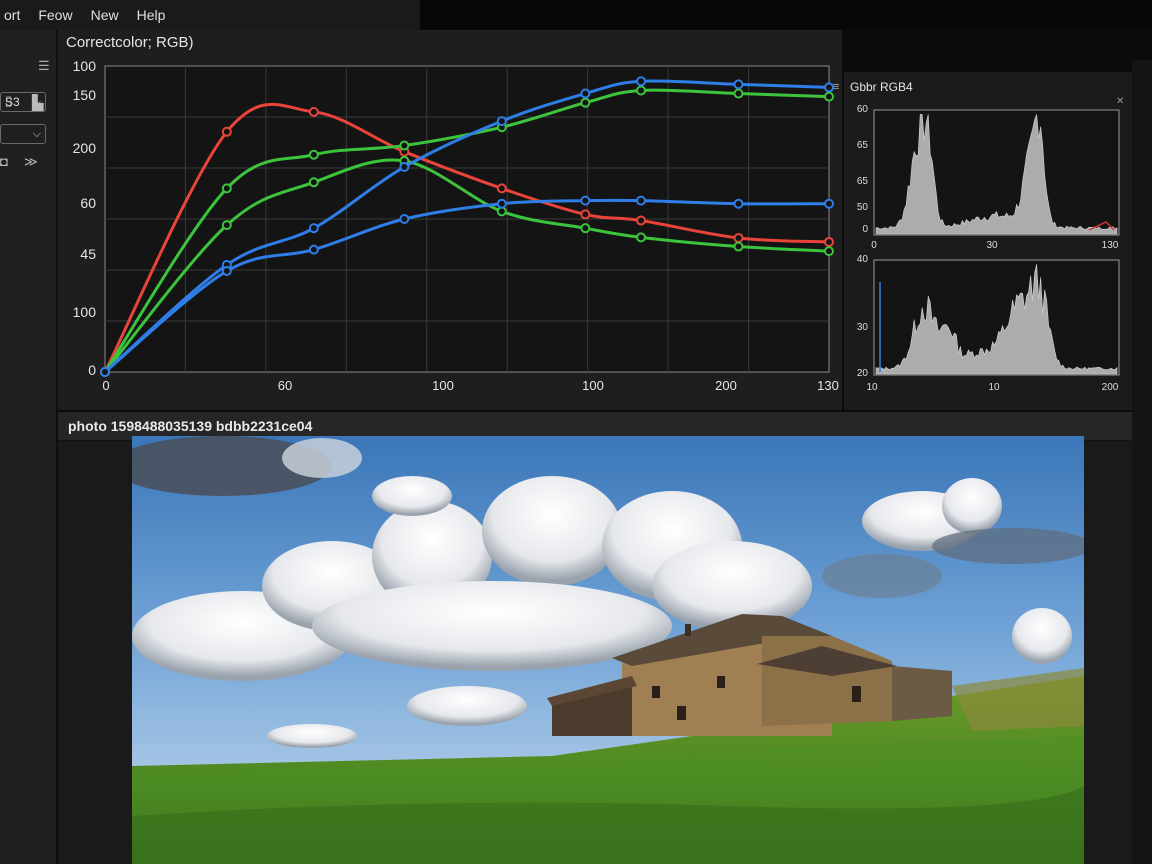 This screenshot has width=1152, height=864. Describe the element at coordinates (44, 66) in the screenshot. I see `panel-menu-icon: ☰` at that location.